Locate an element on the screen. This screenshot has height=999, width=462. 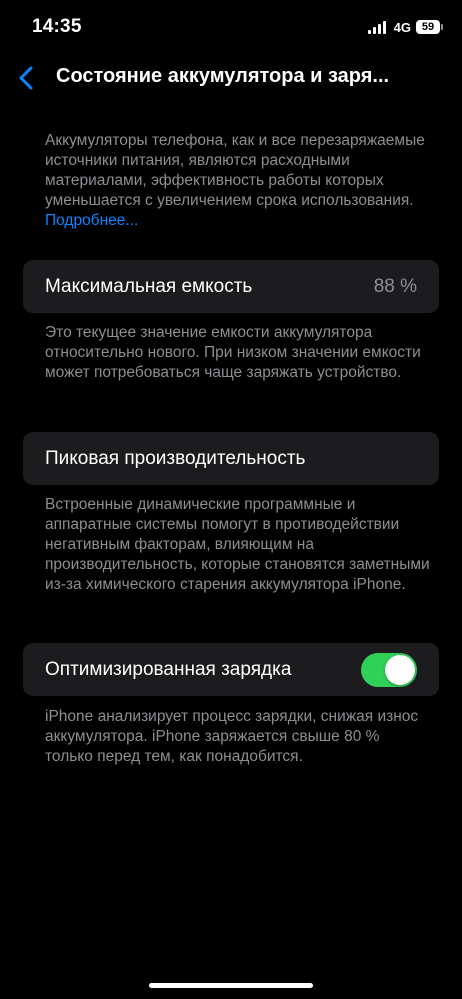
max-capacity-label: Максимальная емкость is located at coordinates (149, 286).